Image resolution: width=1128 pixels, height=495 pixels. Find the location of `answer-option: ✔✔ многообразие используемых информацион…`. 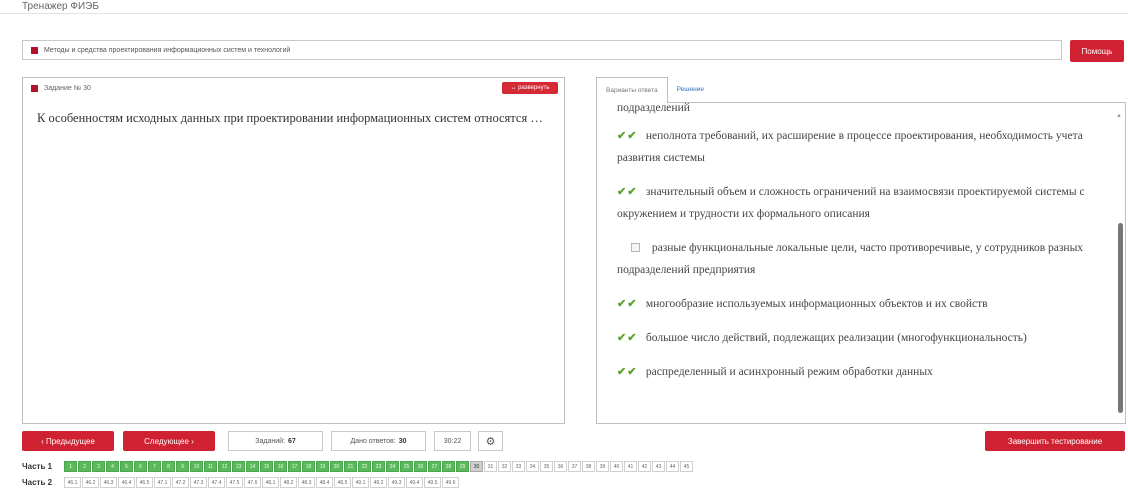

answer-option: ✔✔ многообразие используемых информацион… is located at coordinates (857, 304).